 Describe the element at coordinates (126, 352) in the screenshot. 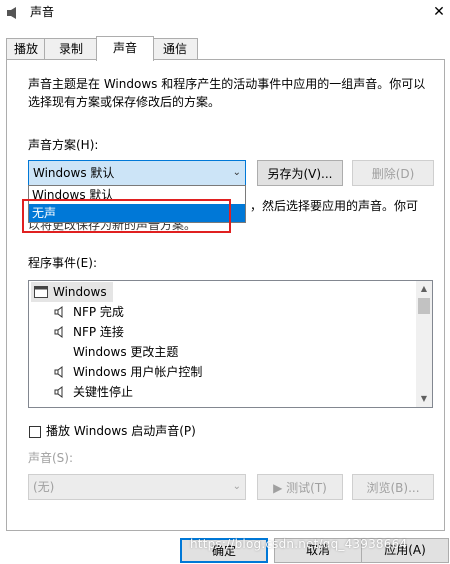

I see `event-label: Windows 更改主题` at that location.